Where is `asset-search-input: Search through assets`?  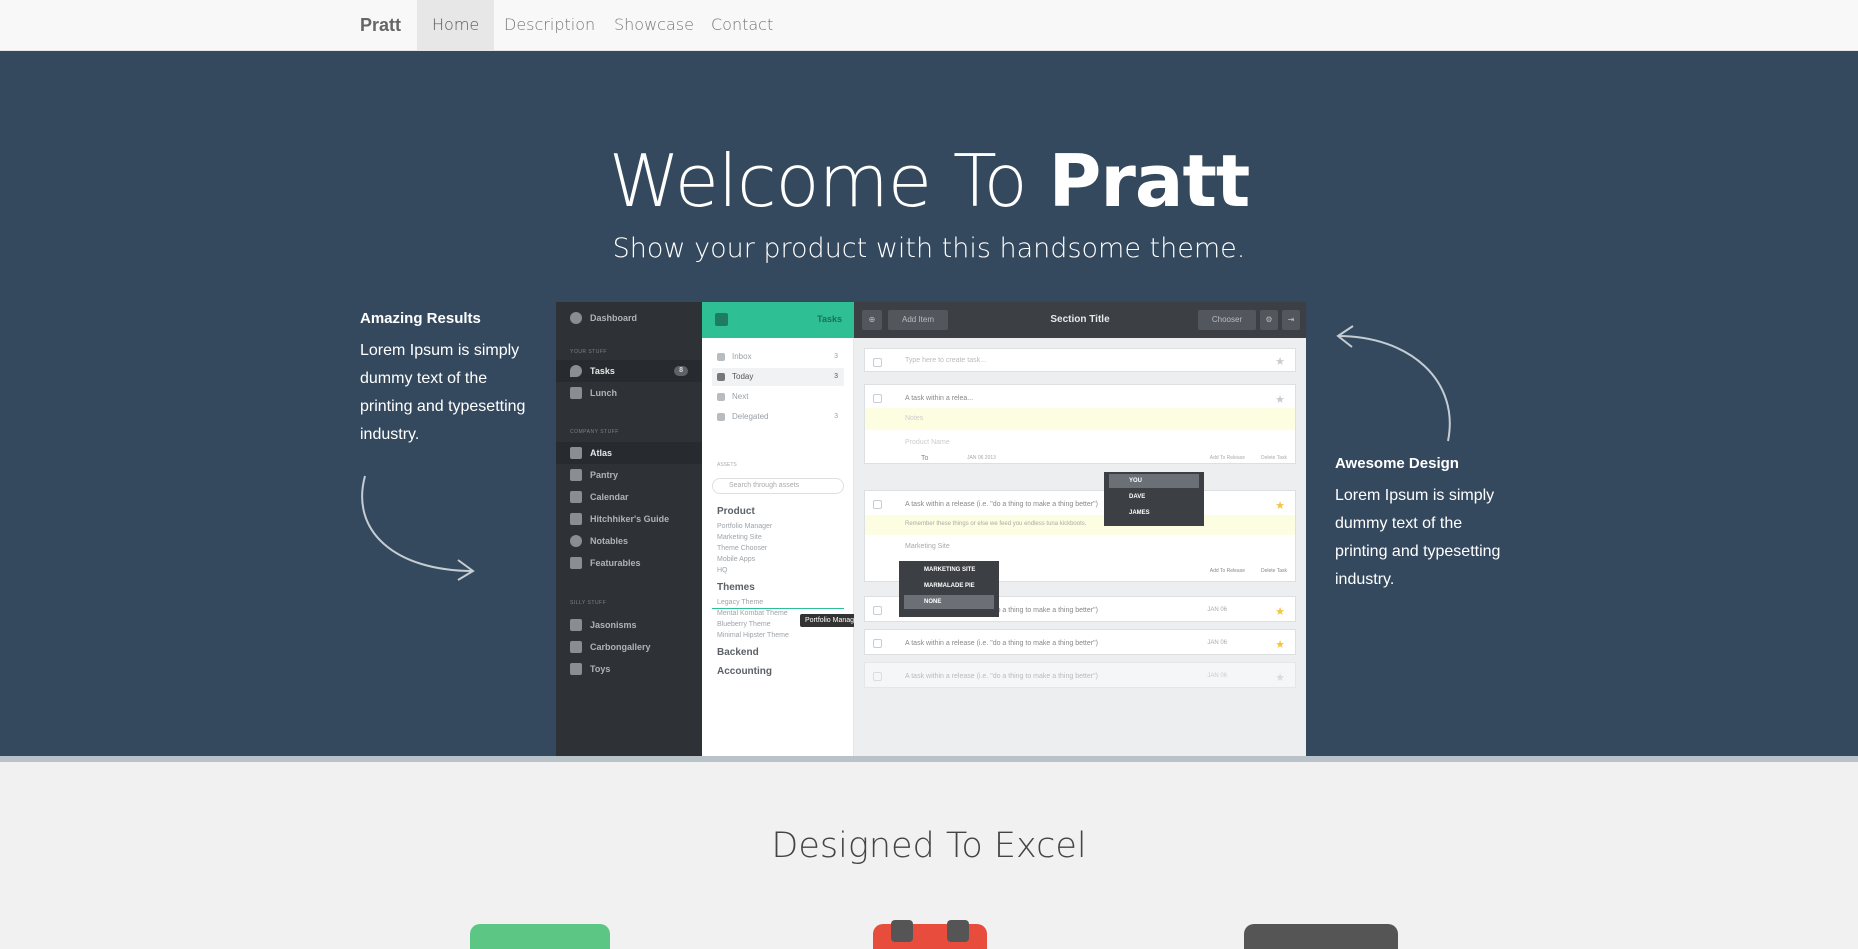
asset-search-input: Search through assets is located at coordinates (778, 486).